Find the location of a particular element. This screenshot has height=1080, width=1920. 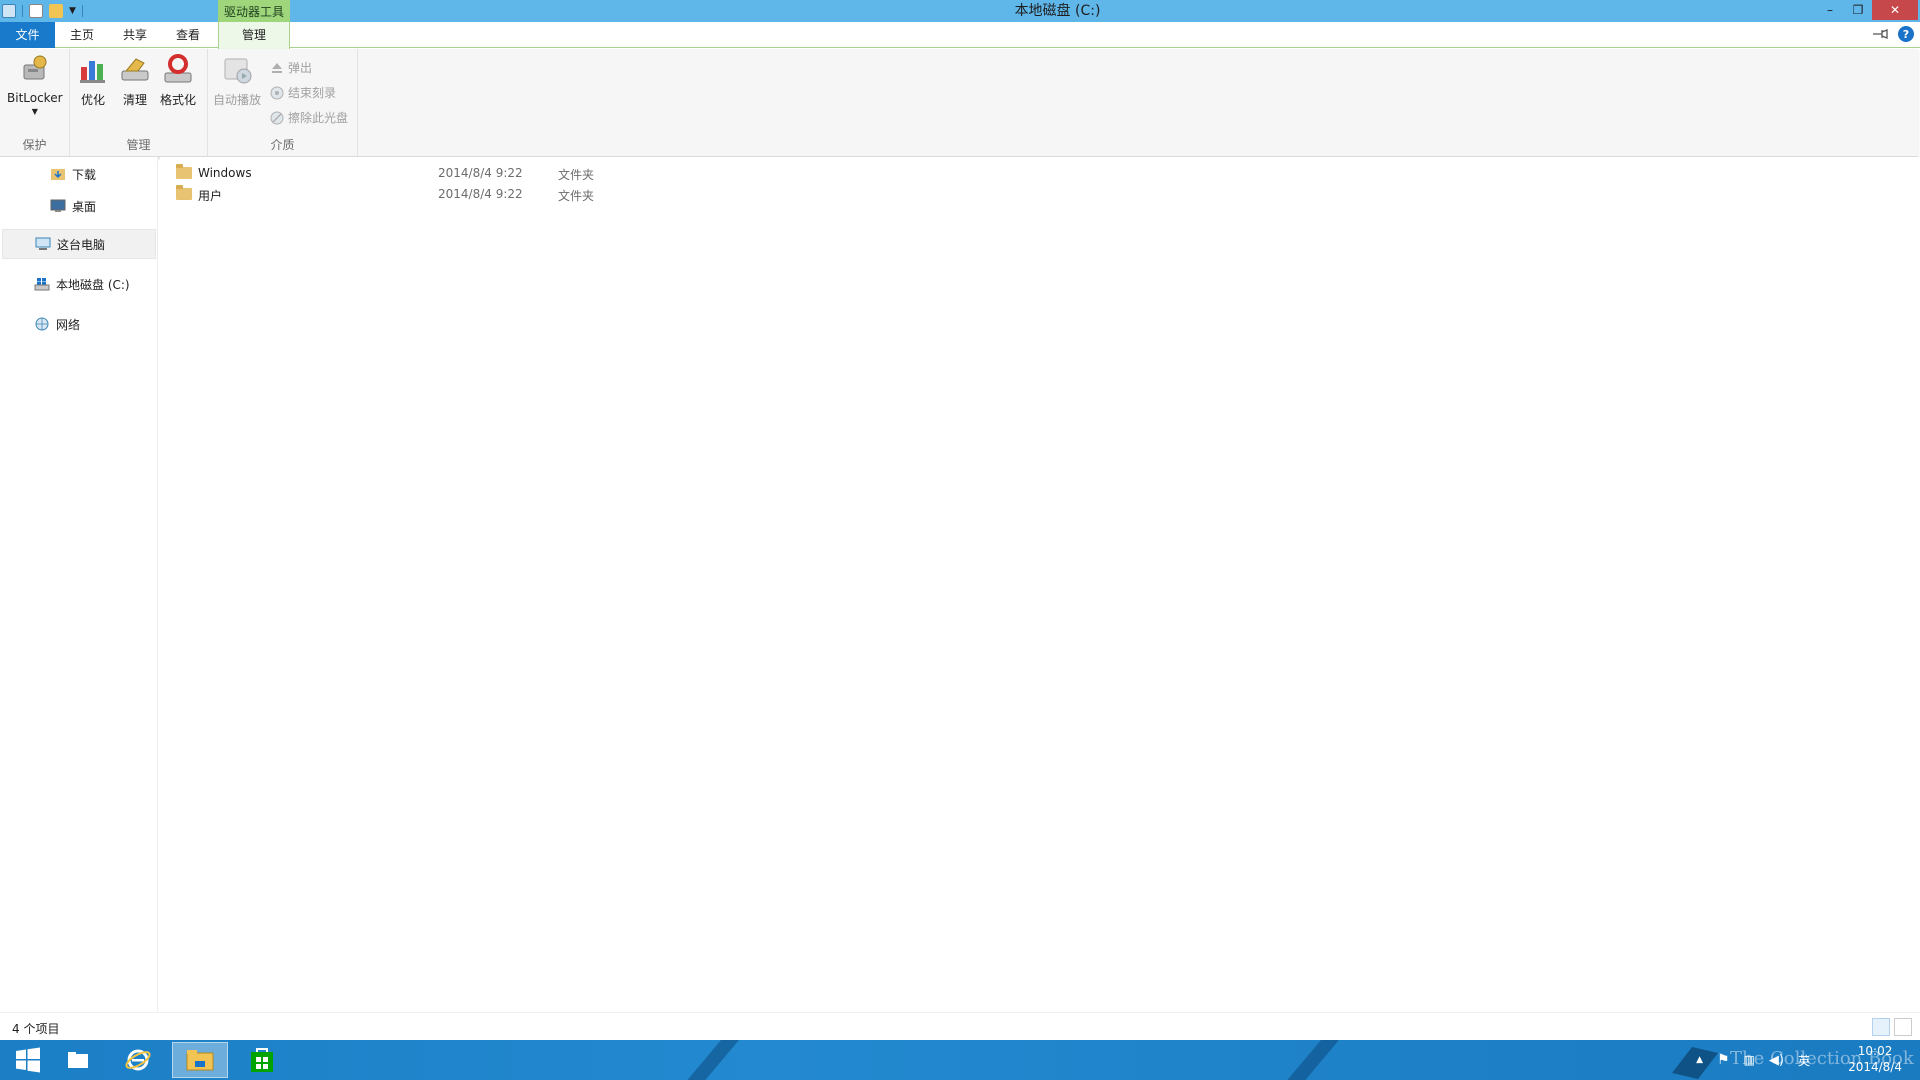

erase-disc-button: 擦除此光盘 is located at coordinates (309, 117).